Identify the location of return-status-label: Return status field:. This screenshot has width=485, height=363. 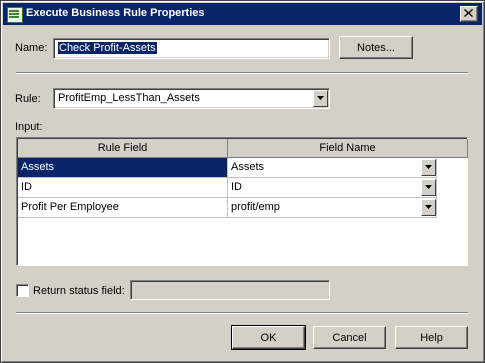
(79, 291).